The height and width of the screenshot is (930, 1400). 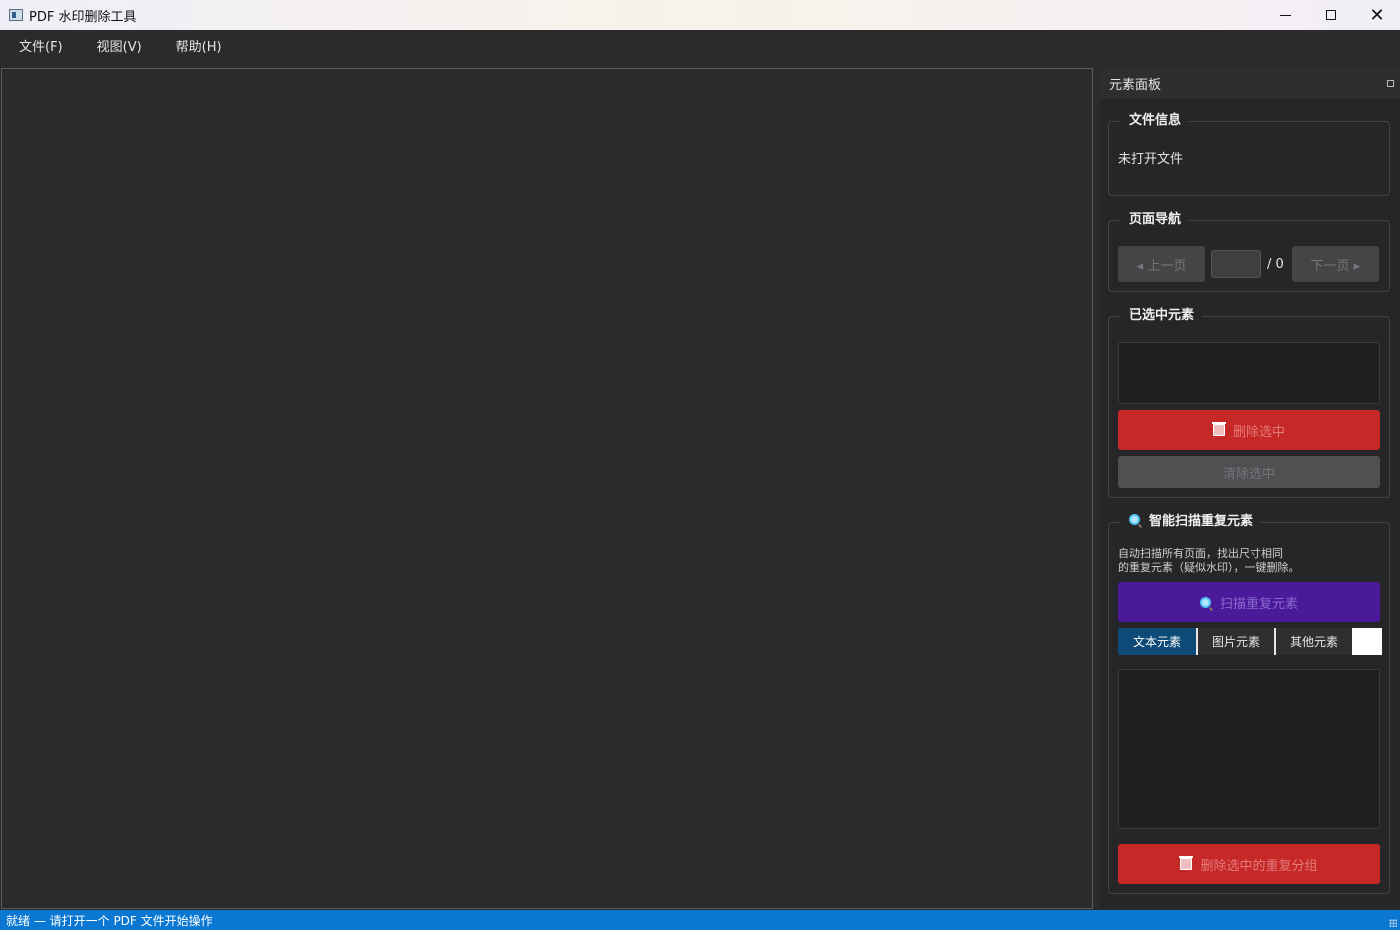 What do you see at coordinates (119, 48) in the screenshot?
I see `menu-view: 视图(V)` at bounding box center [119, 48].